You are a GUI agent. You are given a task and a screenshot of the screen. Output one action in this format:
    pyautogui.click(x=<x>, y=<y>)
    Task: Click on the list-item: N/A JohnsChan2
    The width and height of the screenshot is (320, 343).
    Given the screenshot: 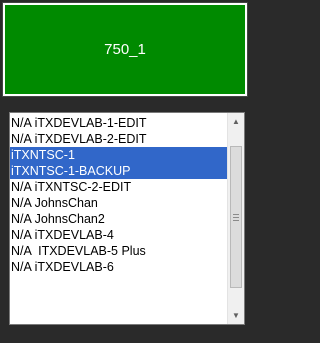 What is the action you would take?
    pyautogui.click(x=118, y=219)
    